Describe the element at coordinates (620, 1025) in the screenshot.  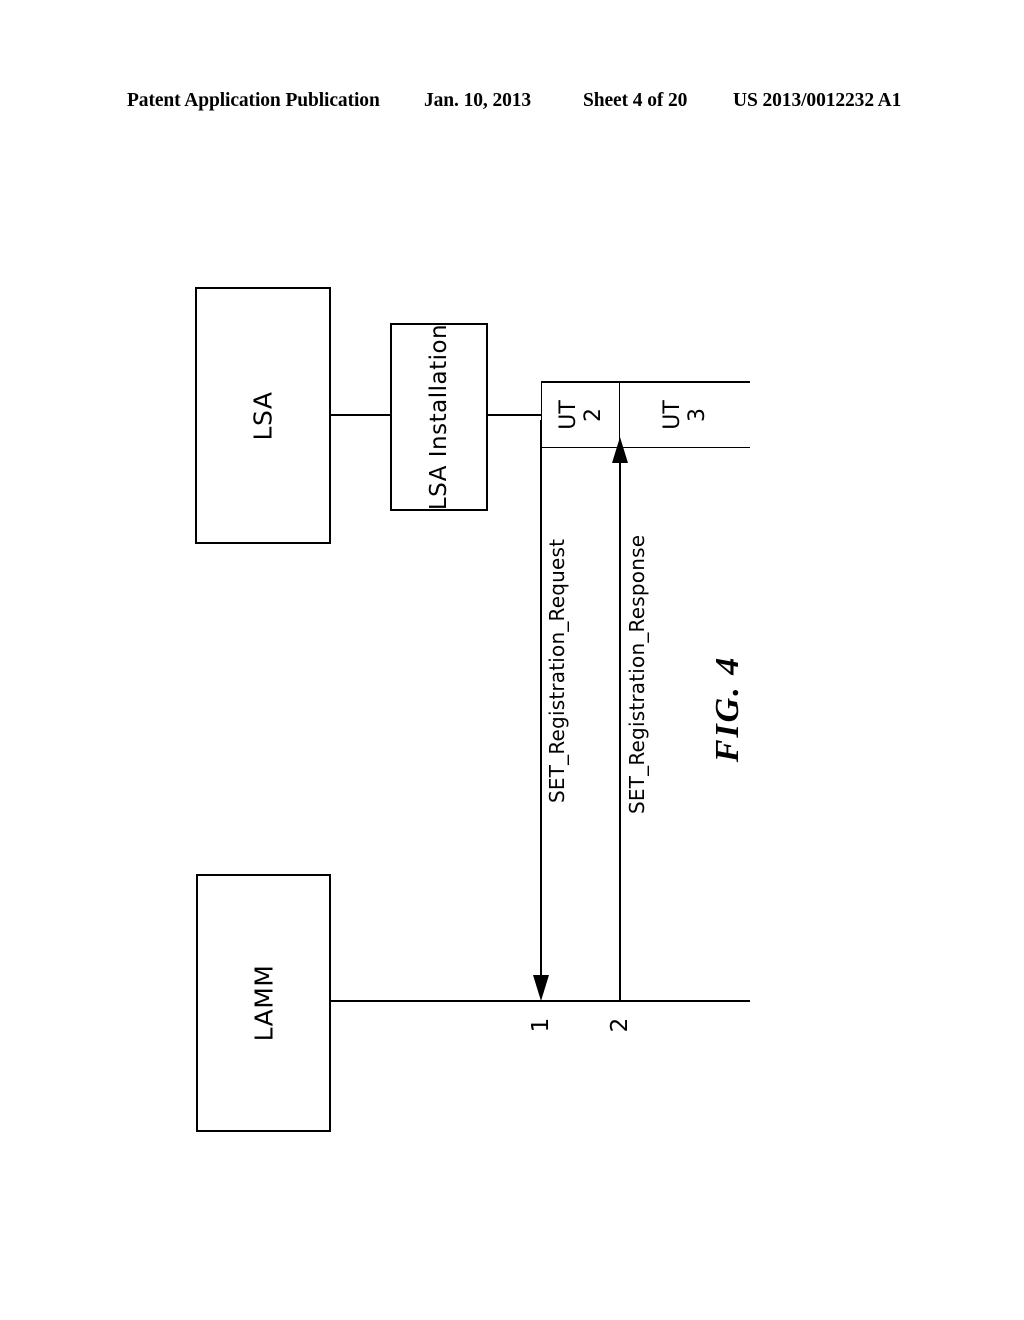
I see `step-number-2: 2` at that location.